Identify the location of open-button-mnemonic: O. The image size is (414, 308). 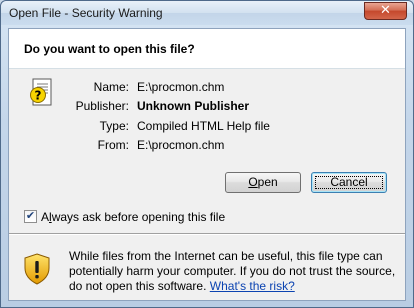
(253, 182).